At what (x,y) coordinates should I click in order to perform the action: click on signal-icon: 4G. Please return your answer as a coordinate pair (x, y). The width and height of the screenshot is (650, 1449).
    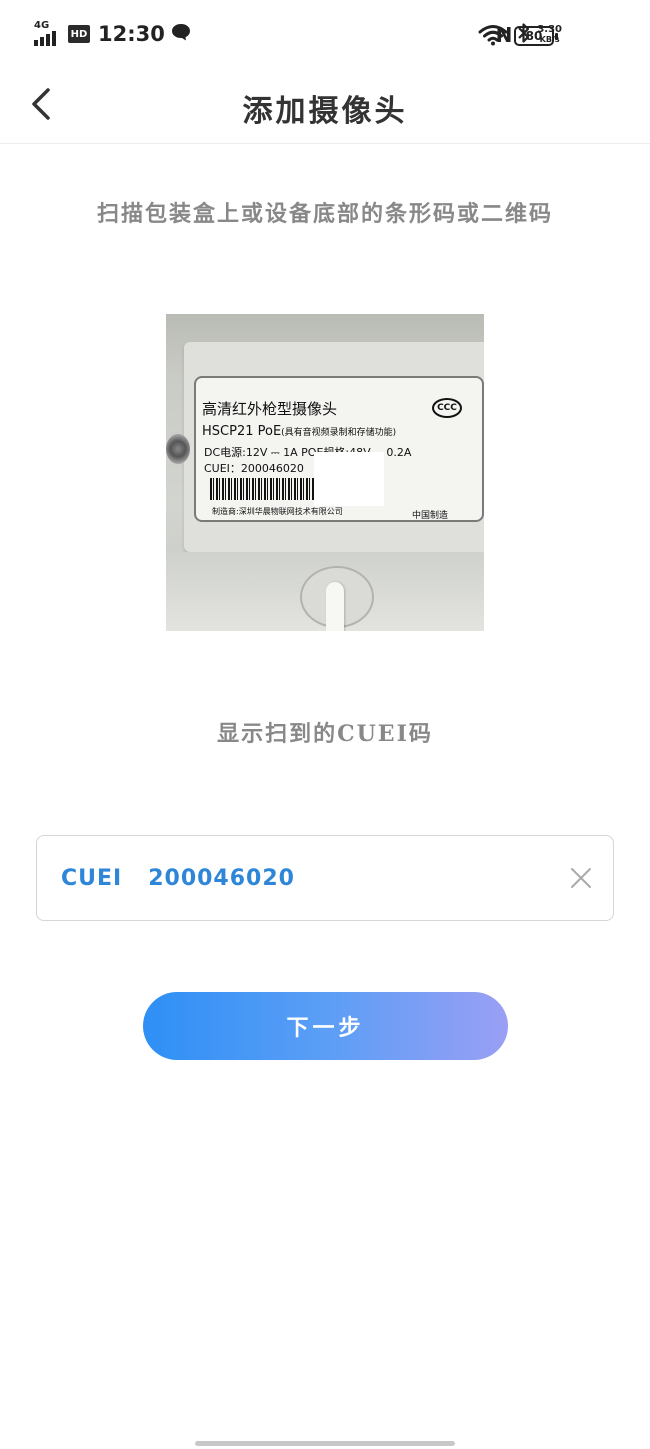
    Looking at the image, I should click on (48, 33).